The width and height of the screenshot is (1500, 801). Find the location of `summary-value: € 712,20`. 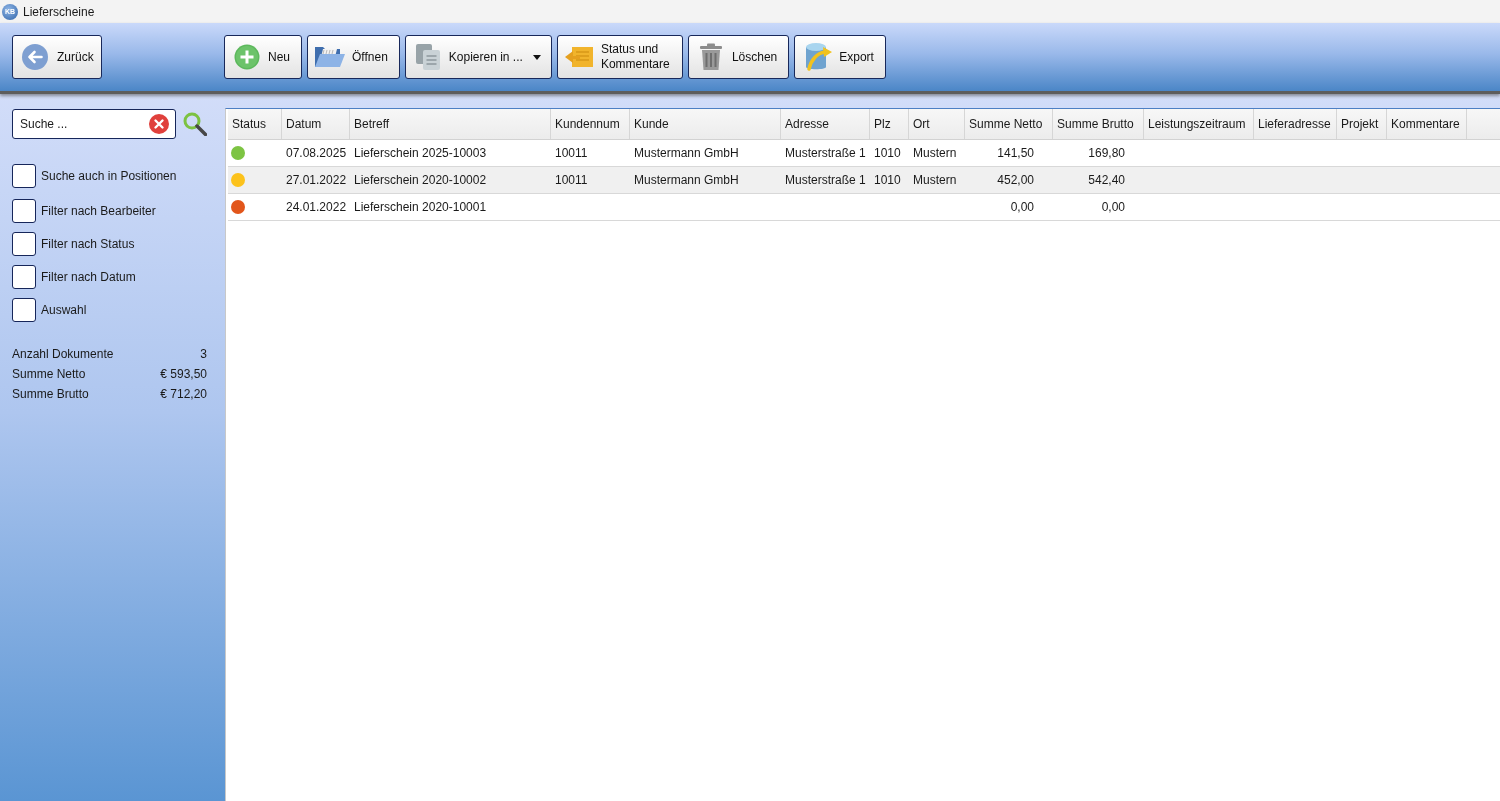

summary-value: € 712,20 is located at coordinates (183, 394).